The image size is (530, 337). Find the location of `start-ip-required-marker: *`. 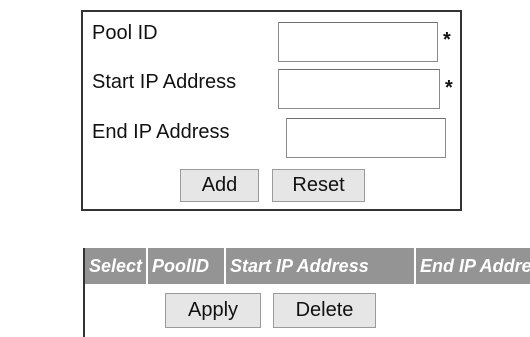

start-ip-required-marker: * is located at coordinates (449, 88).